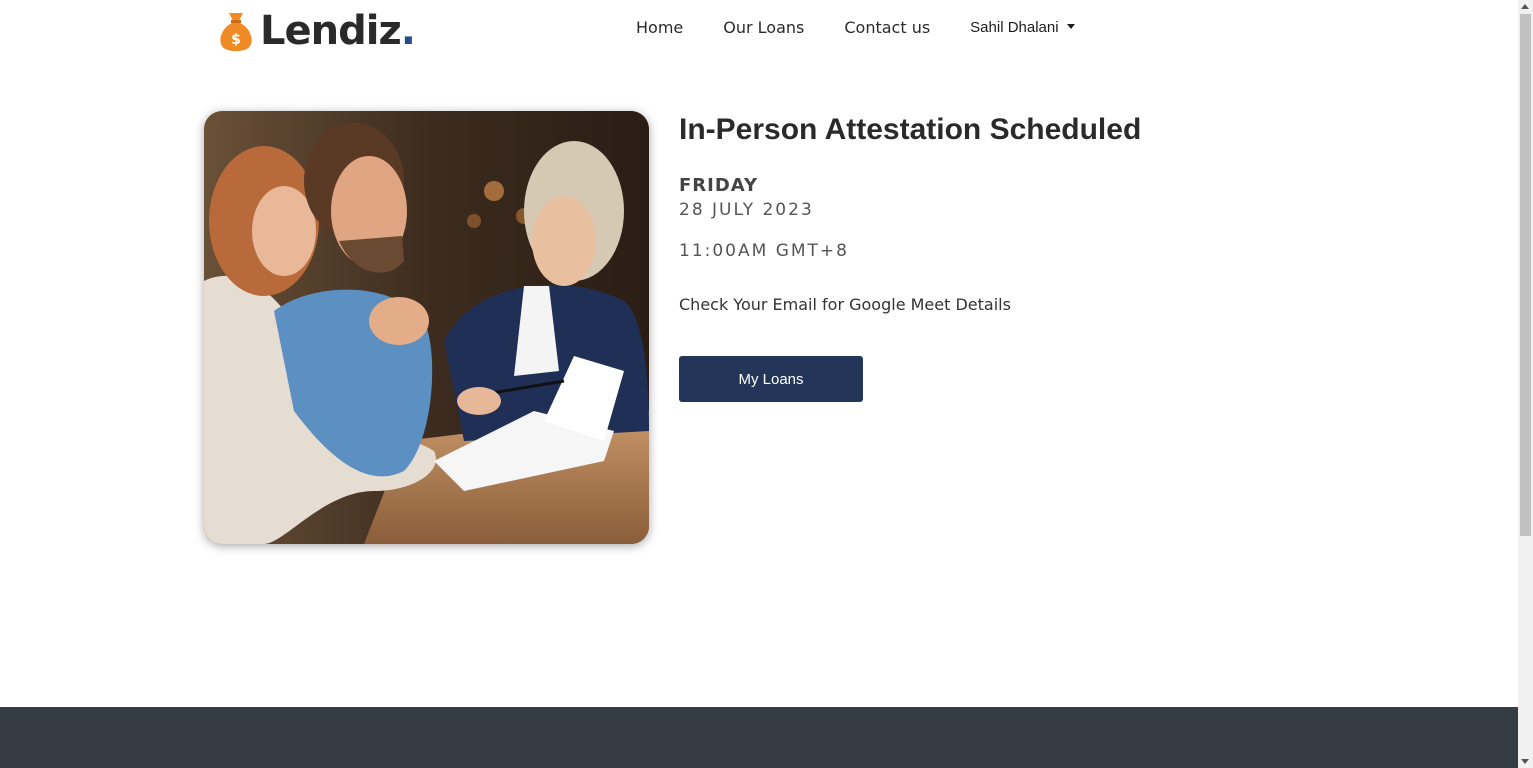  What do you see at coordinates (1525, 6) in the screenshot?
I see `scroll-up-arrow-icon` at bounding box center [1525, 6].